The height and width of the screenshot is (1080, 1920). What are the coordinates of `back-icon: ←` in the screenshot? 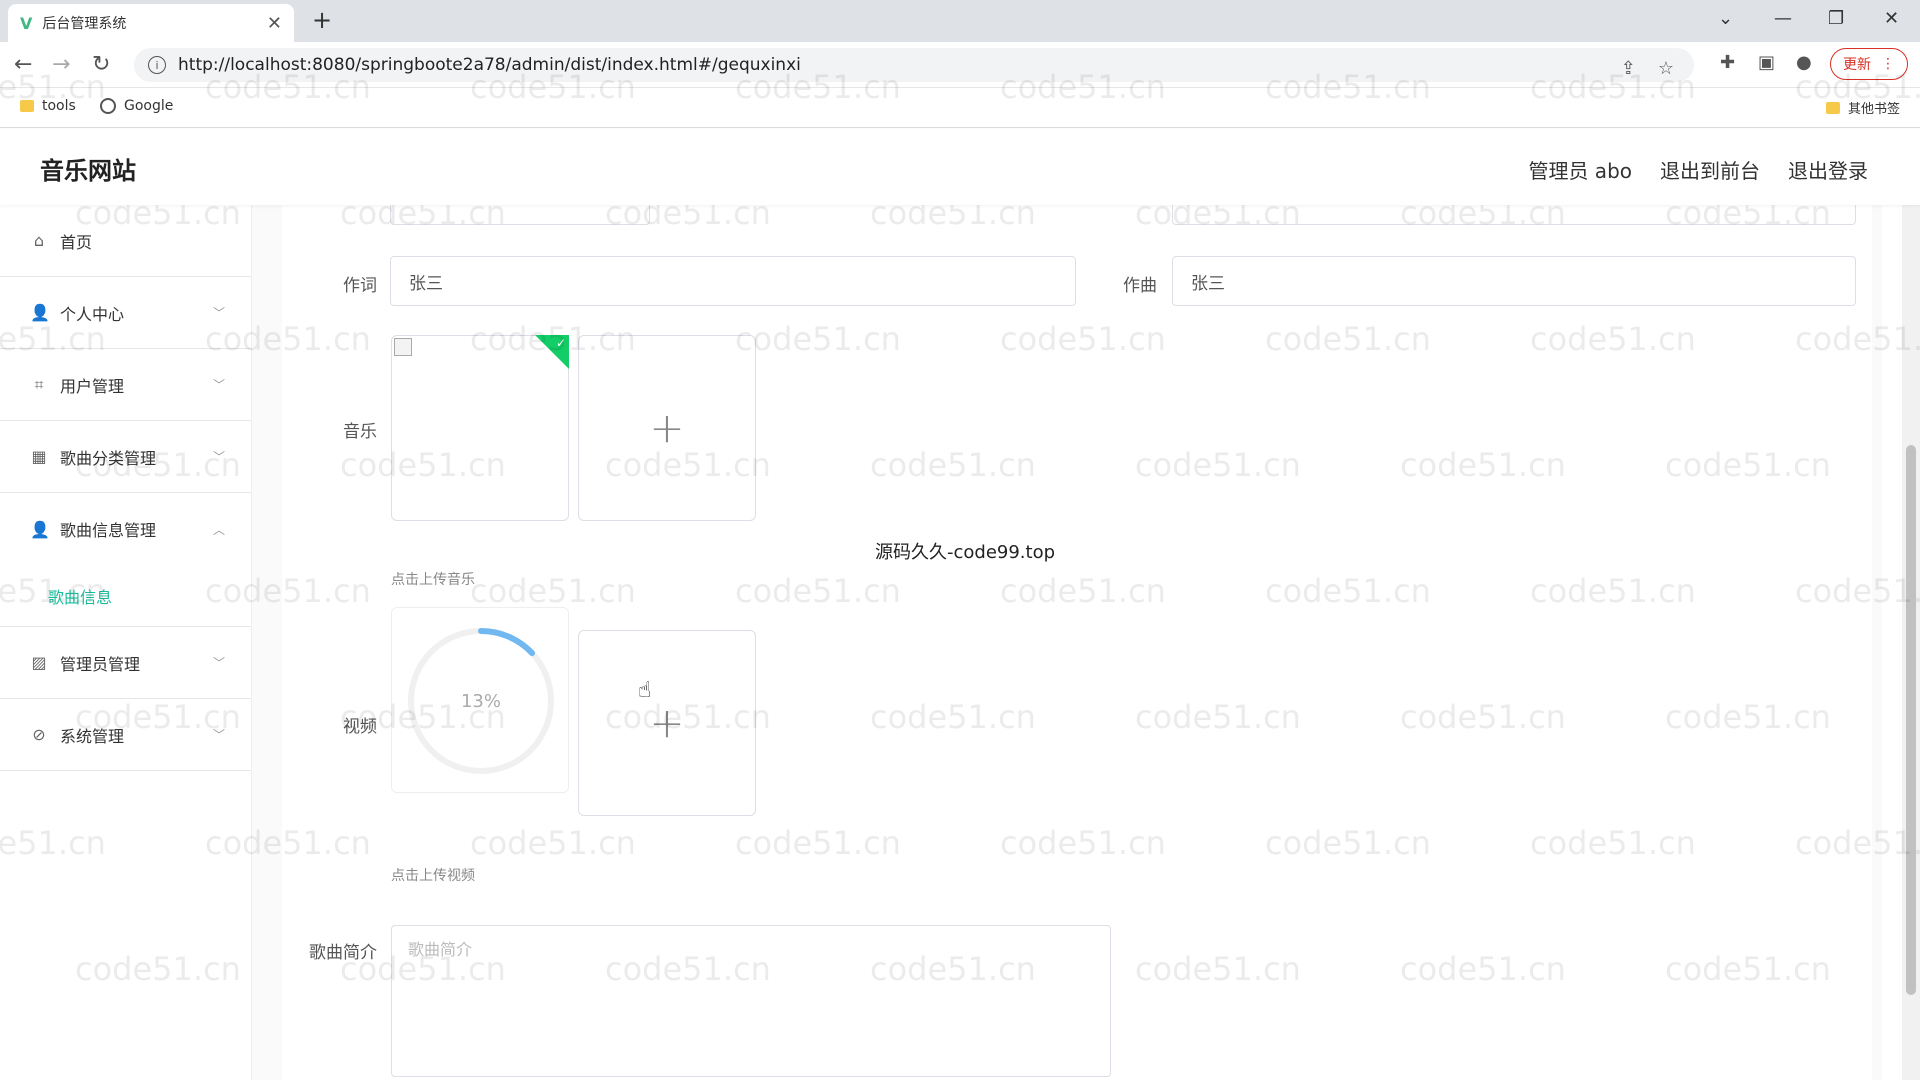 It's located at (23, 64).